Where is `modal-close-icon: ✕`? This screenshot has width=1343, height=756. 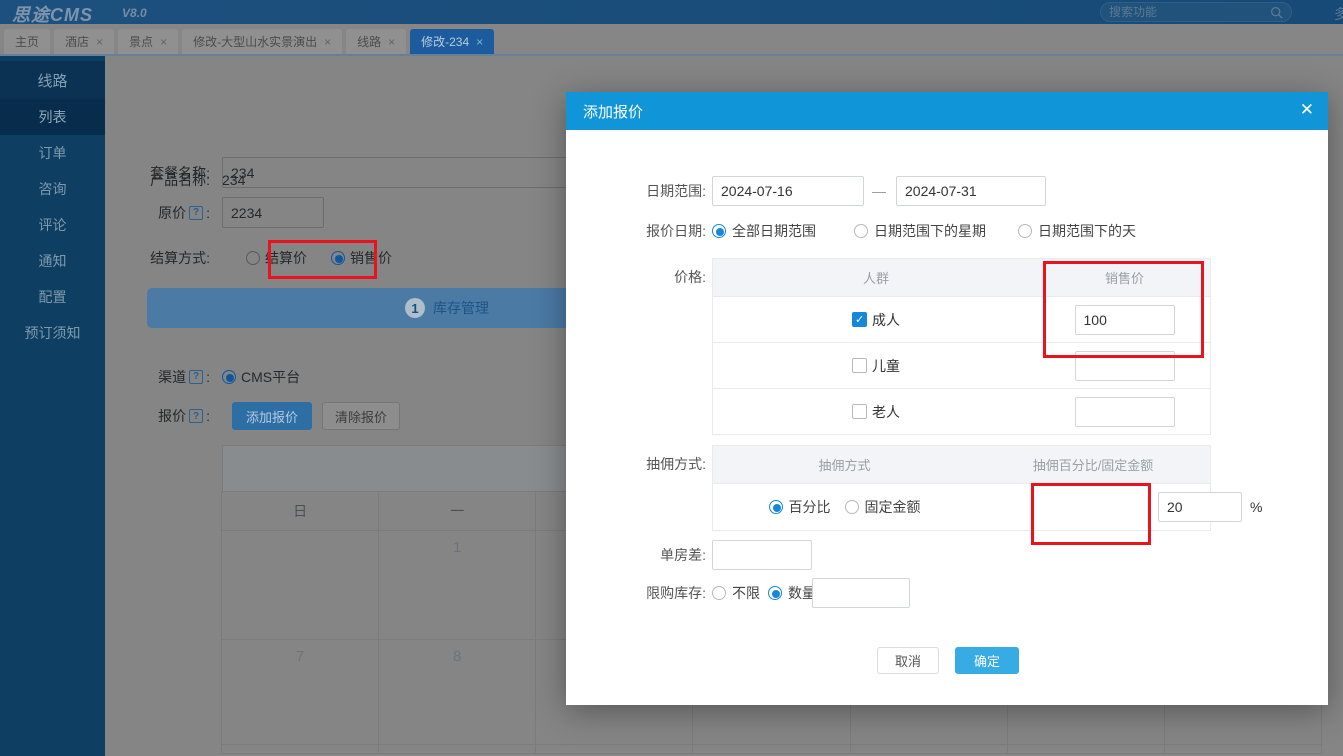
modal-close-icon: ✕ is located at coordinates (1307, 110).